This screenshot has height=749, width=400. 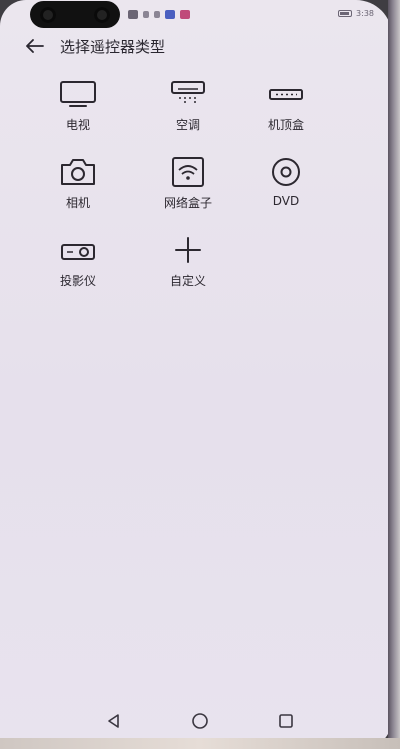 I want to click on status-icons, so click(x=159, y=14).